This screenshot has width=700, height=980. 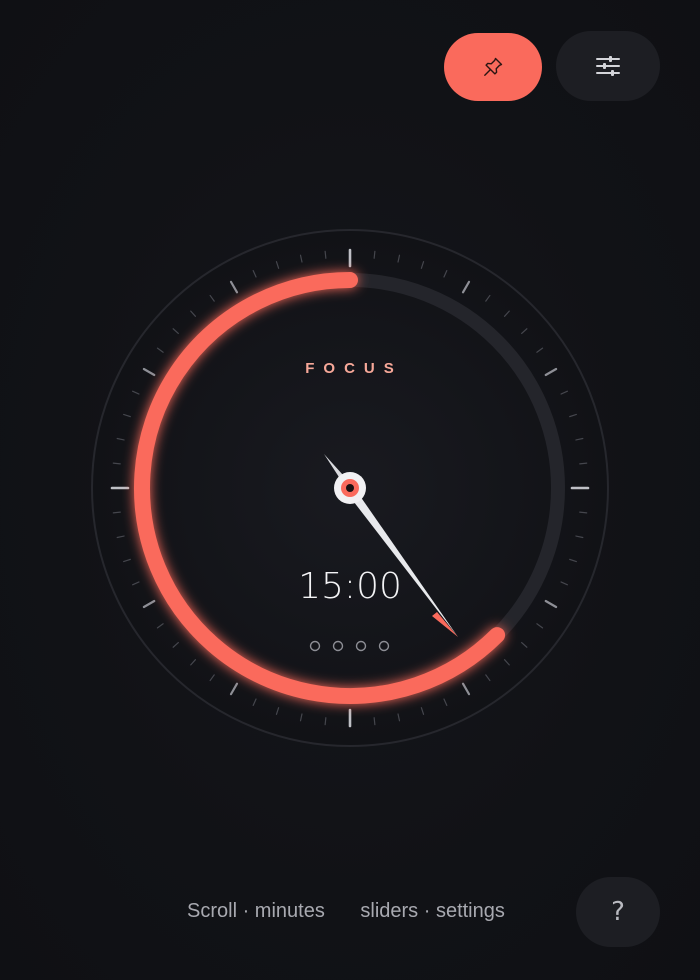 I want to click on help-label: ?, so click(x=618, y=912).